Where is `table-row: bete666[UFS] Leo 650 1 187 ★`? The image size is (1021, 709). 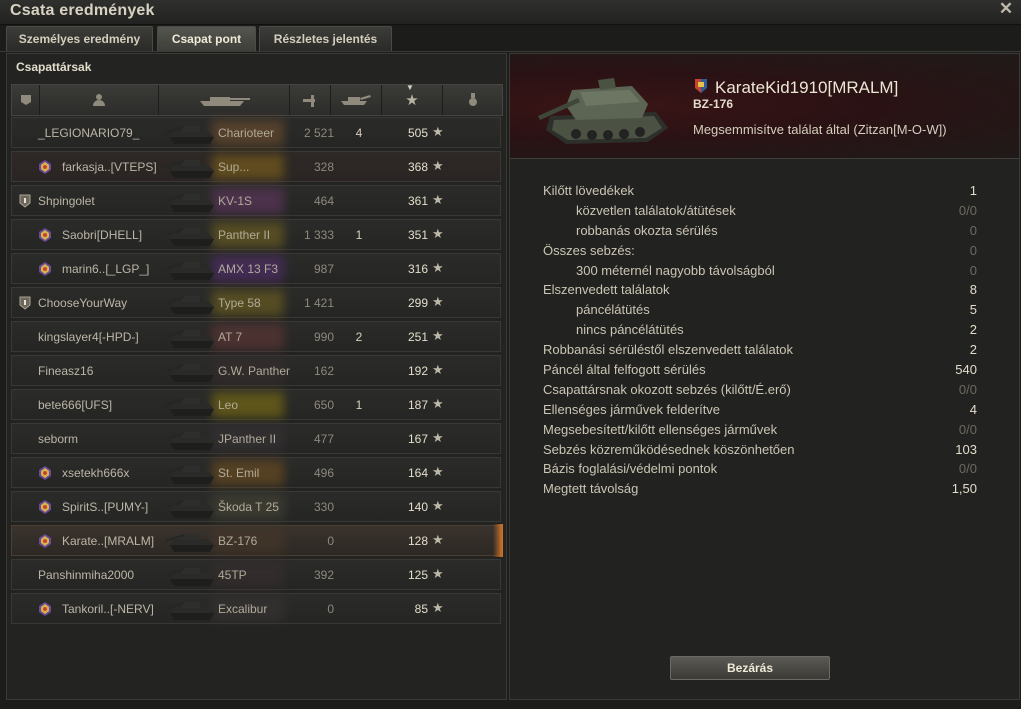 table-row: bete666[UFS] Leo 650 1 187 ★ is located at coordinates (256, 404).